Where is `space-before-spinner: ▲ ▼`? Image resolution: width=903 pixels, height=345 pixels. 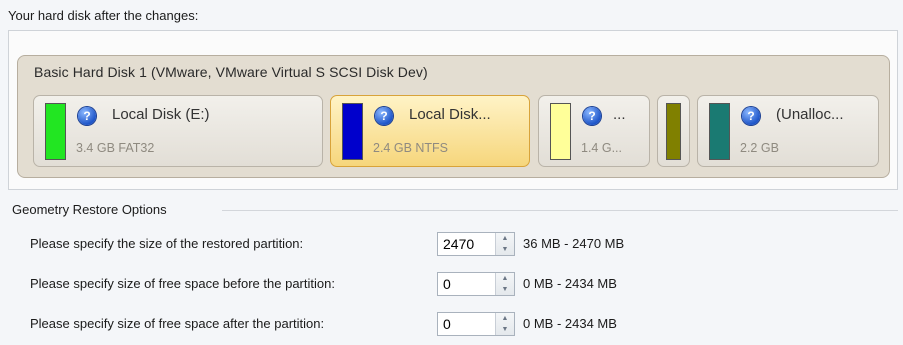
space-before-spinner: ▲ ▼ is located at coordinates (476, 284).